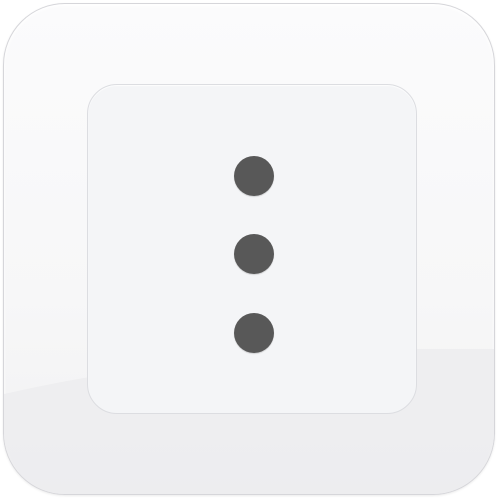  Describe the element at coordinates (254, 176) in the screenshot. I see `dot-top` at that location.